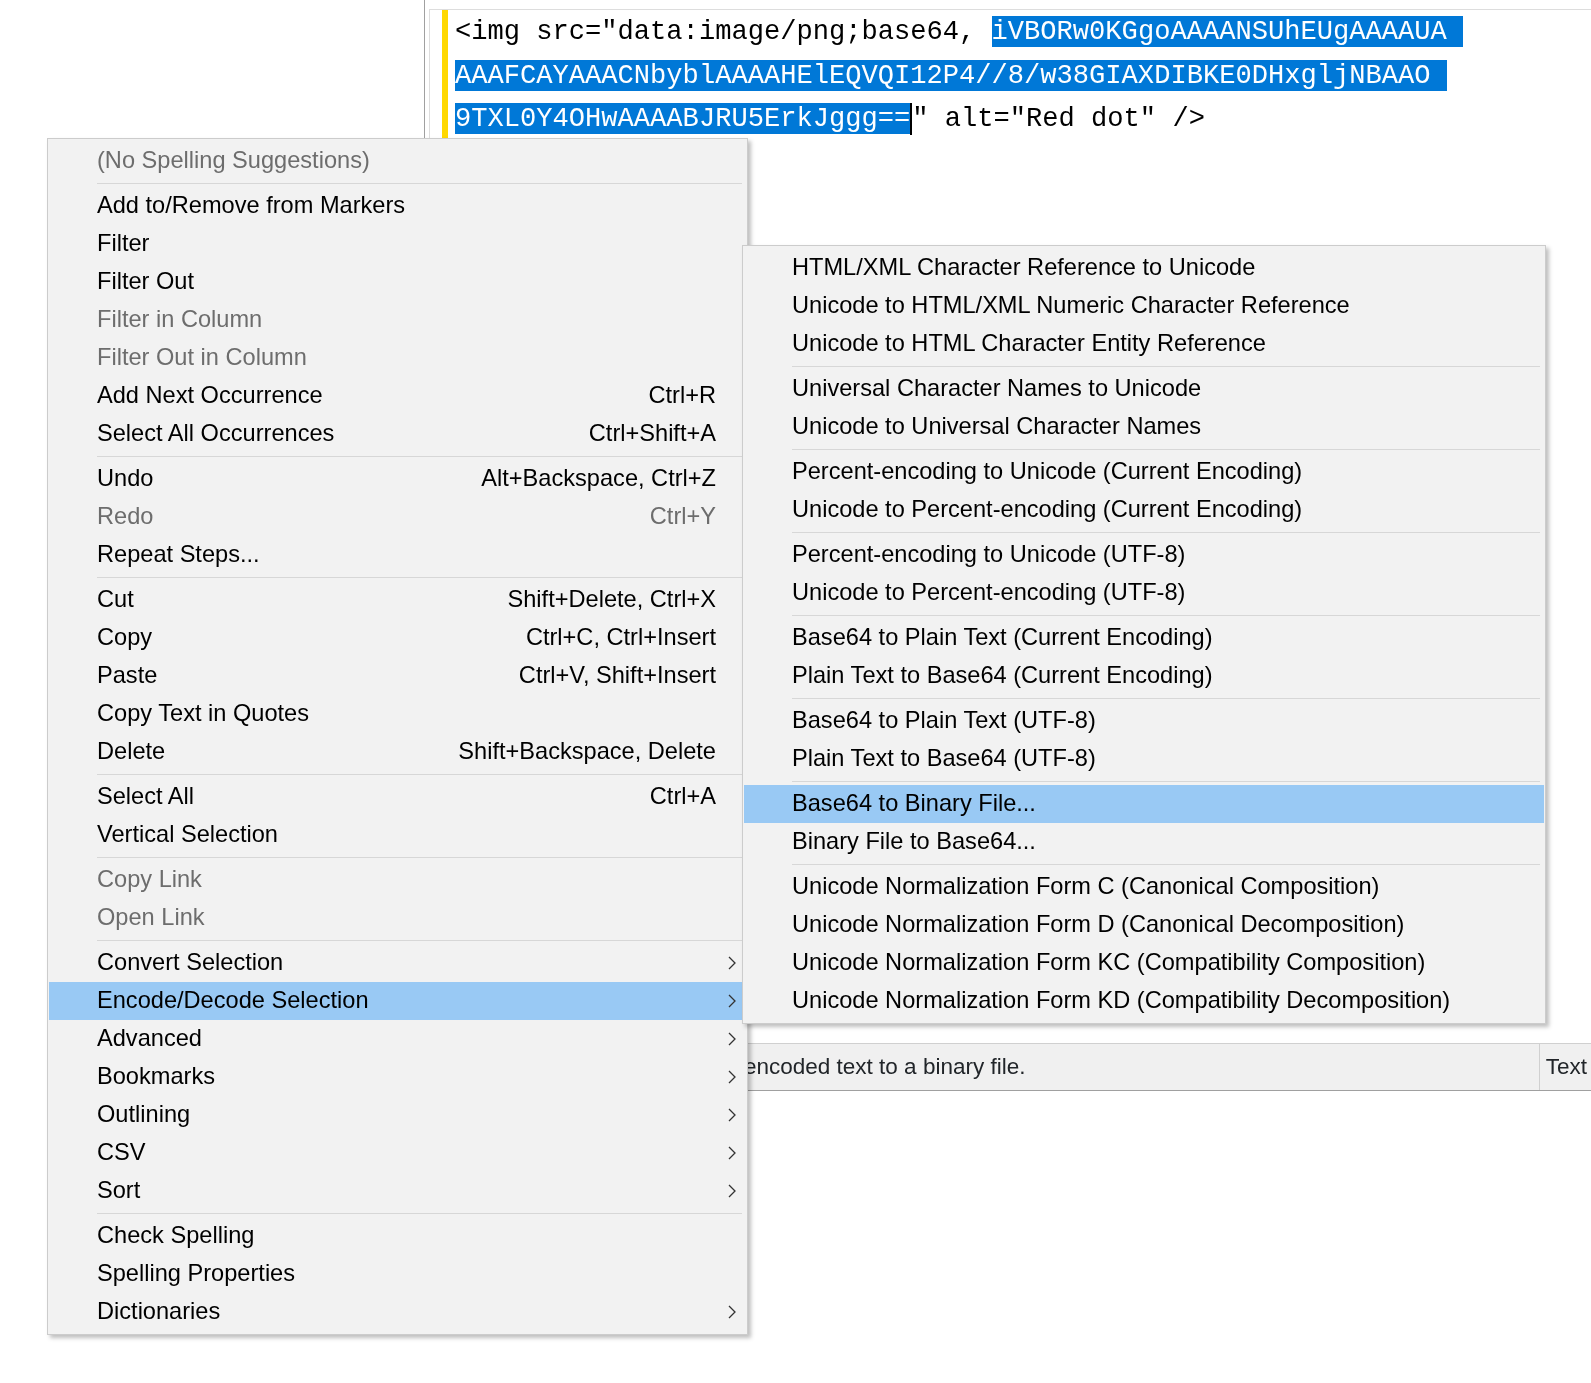 The height and width of the screenshot is (1383, 1591). What do you see at coordinates (1144, 389) in the screenshot?
I see `menu-item: Universal Character Names to Unicode` at bounding box center [1144, 389].